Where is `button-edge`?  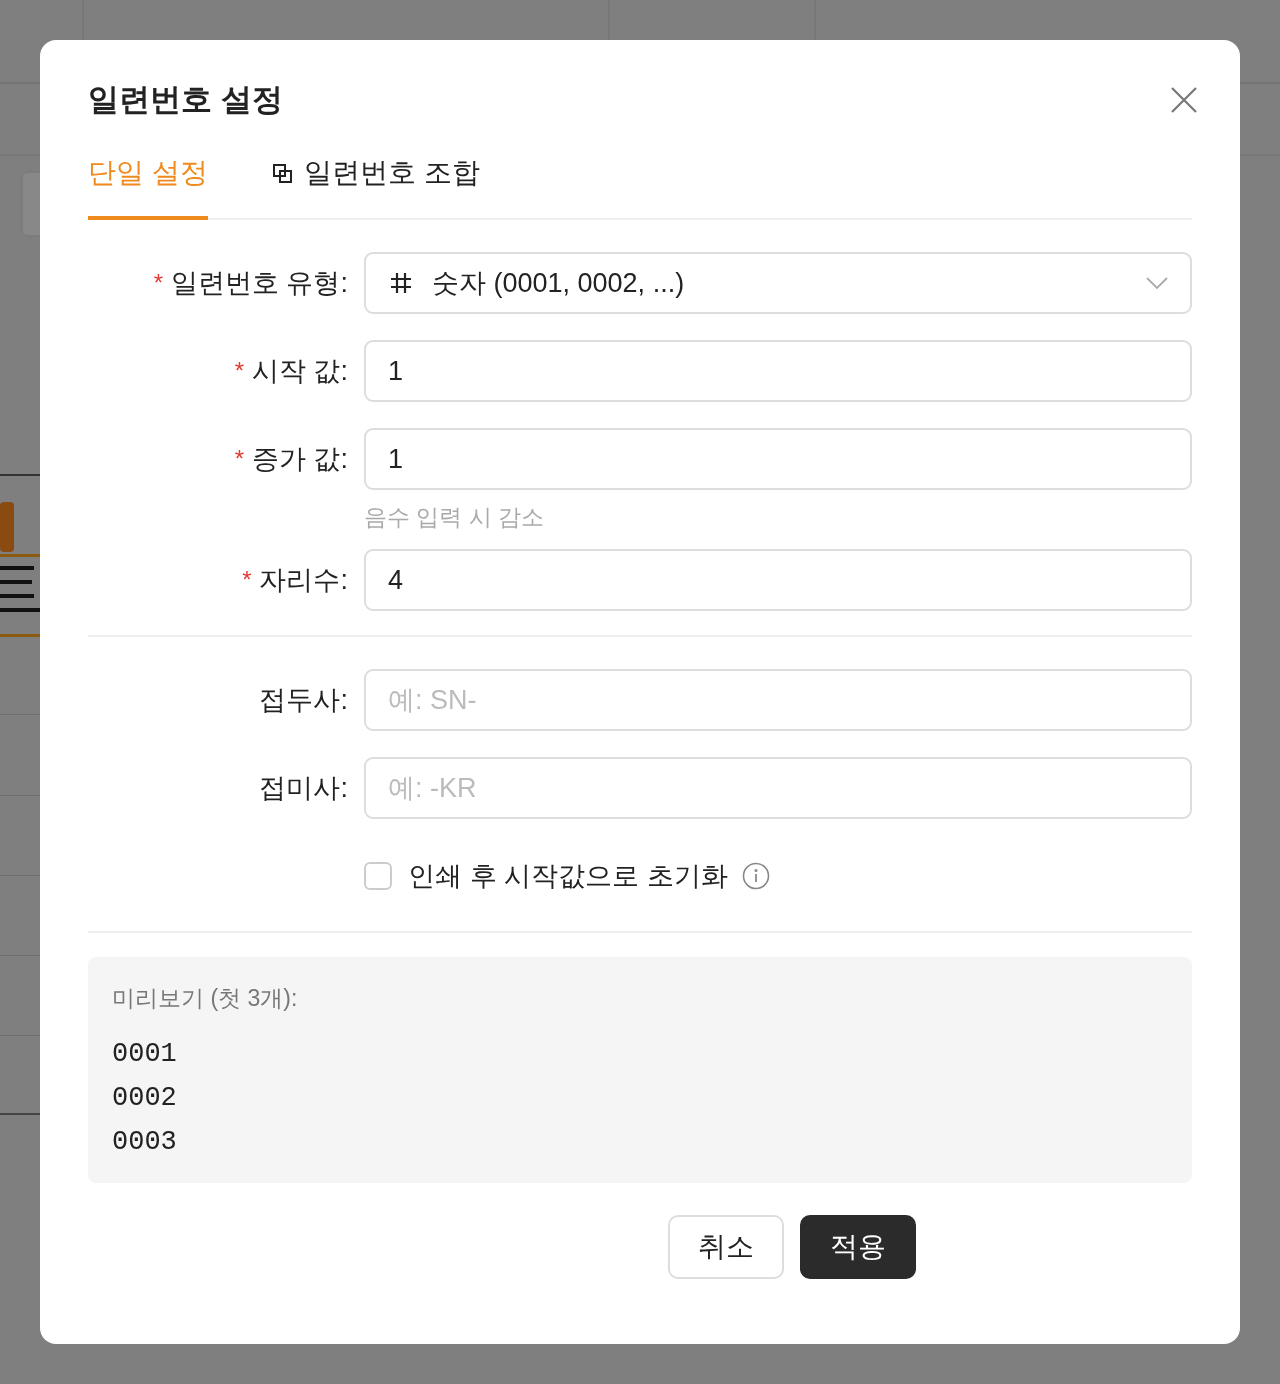
button-edge is located at coordinates (7, 527).